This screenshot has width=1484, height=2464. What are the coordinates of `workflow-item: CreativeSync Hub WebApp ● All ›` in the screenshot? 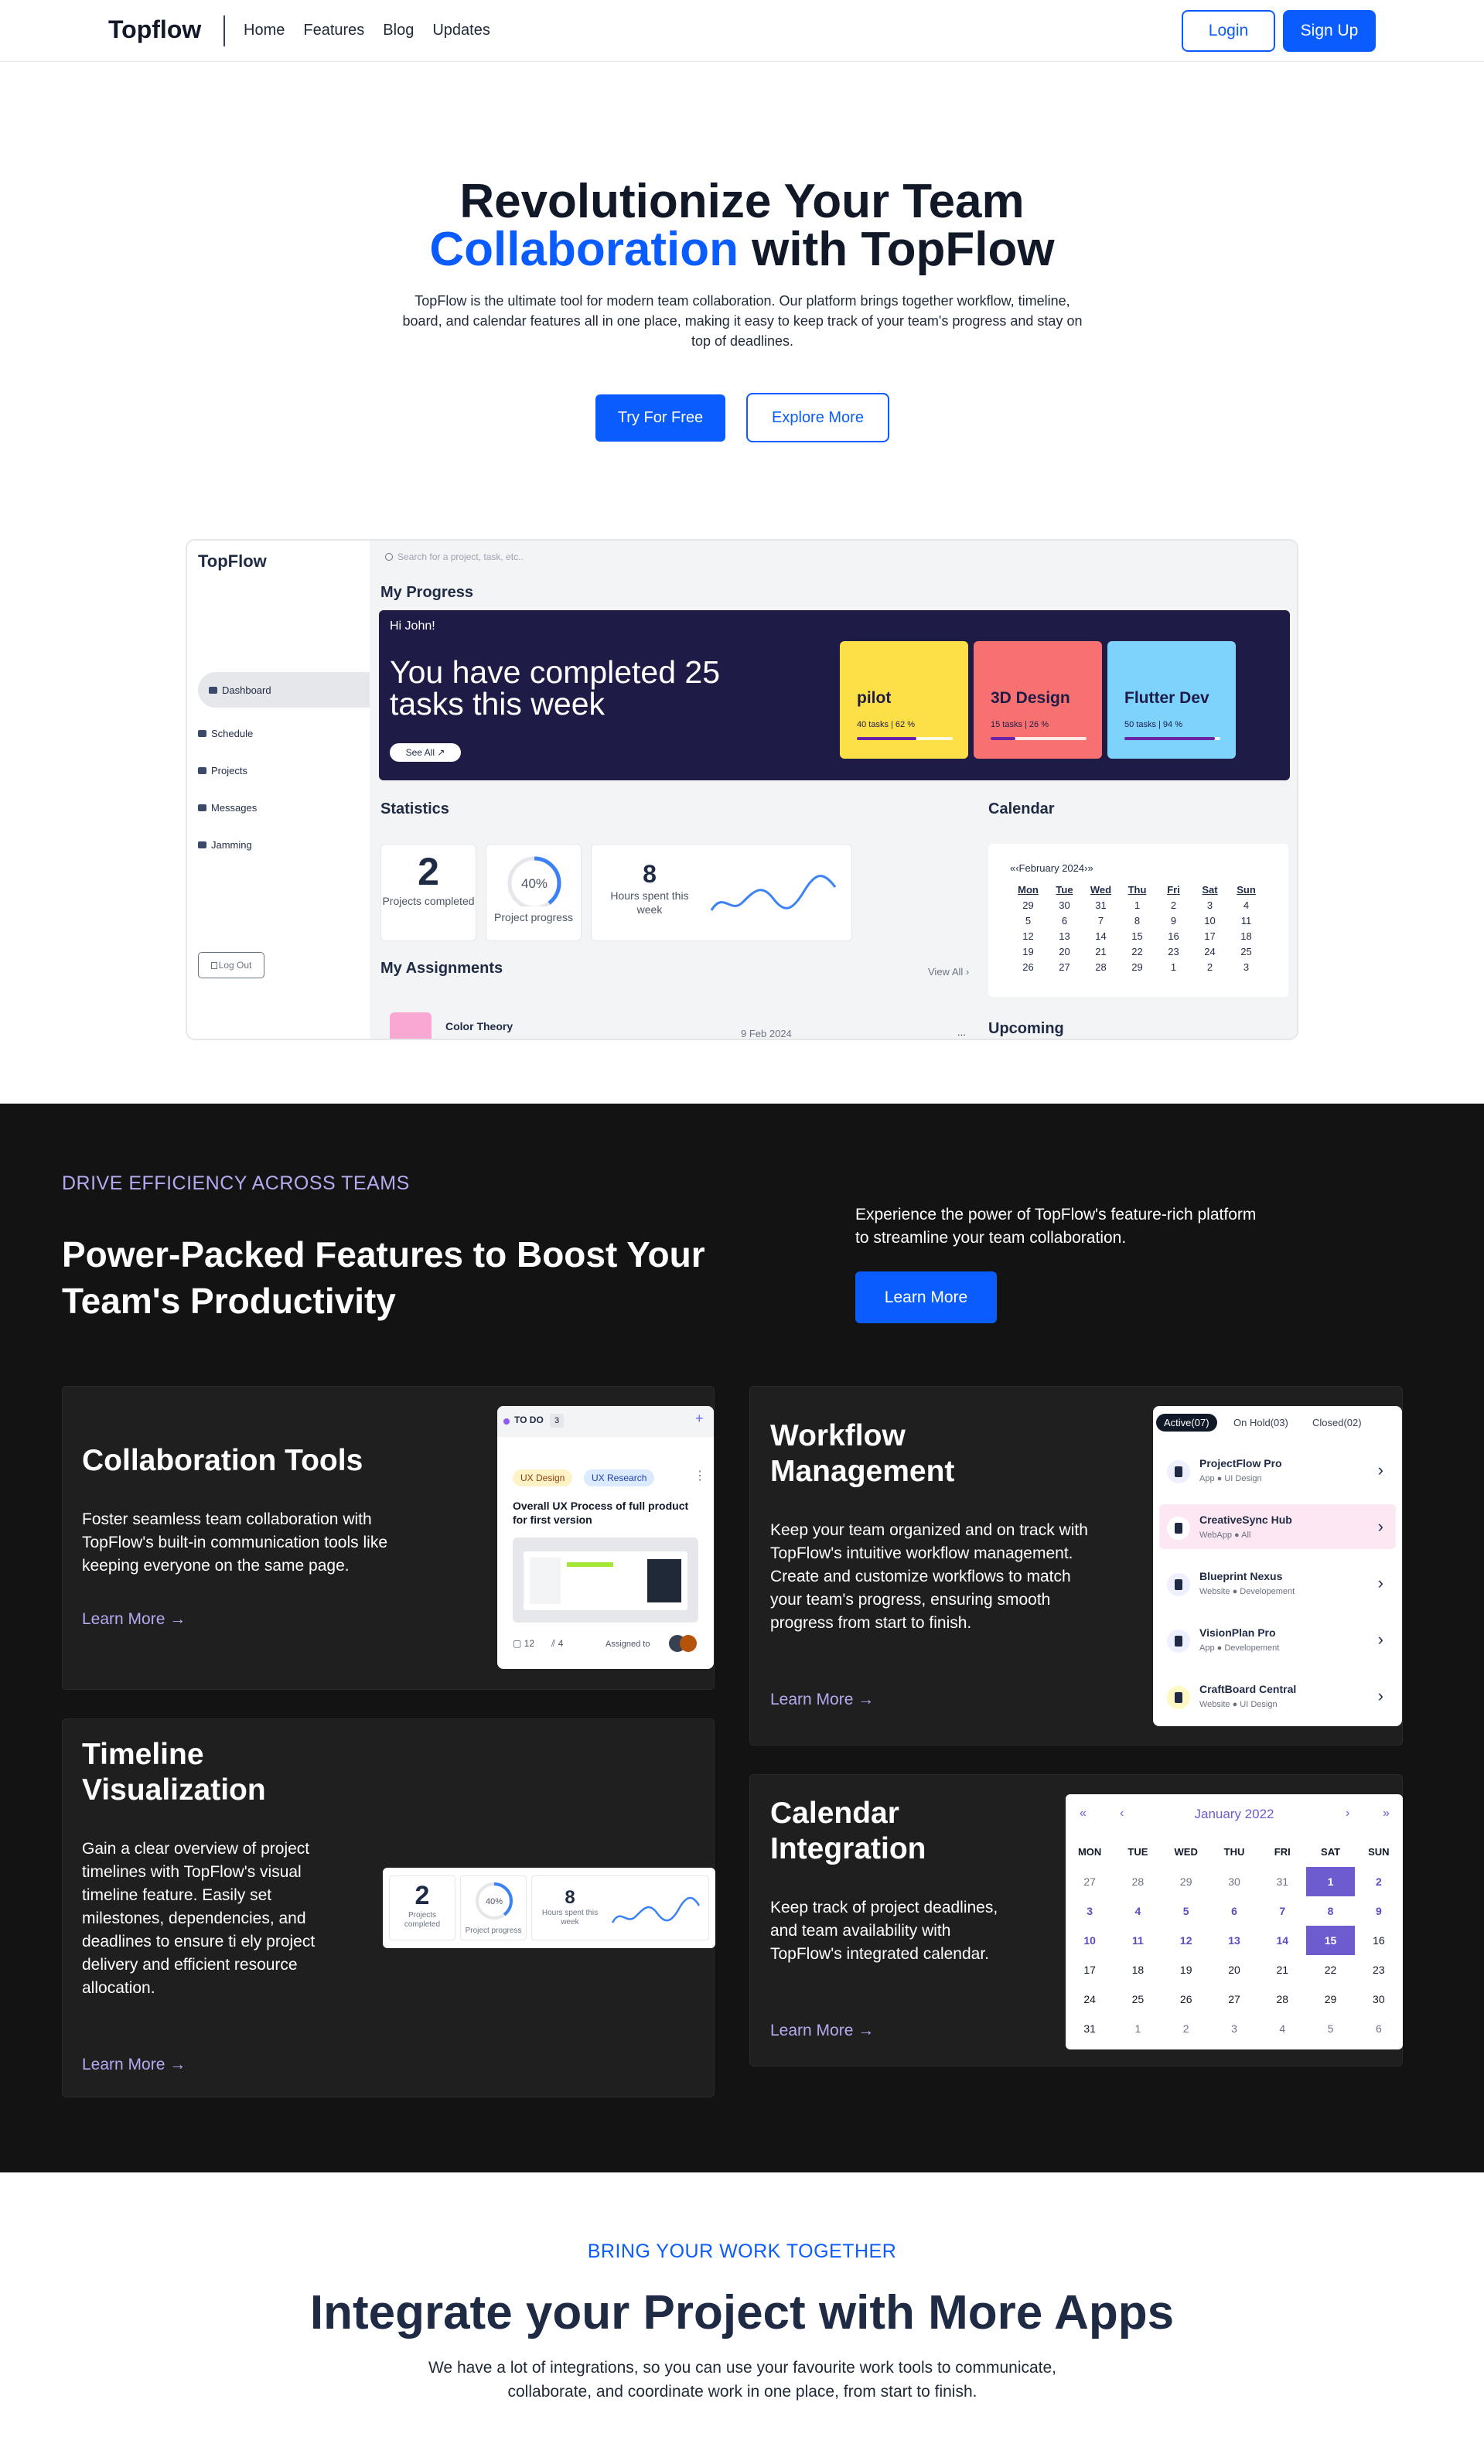 It's located at (1277, 1526).